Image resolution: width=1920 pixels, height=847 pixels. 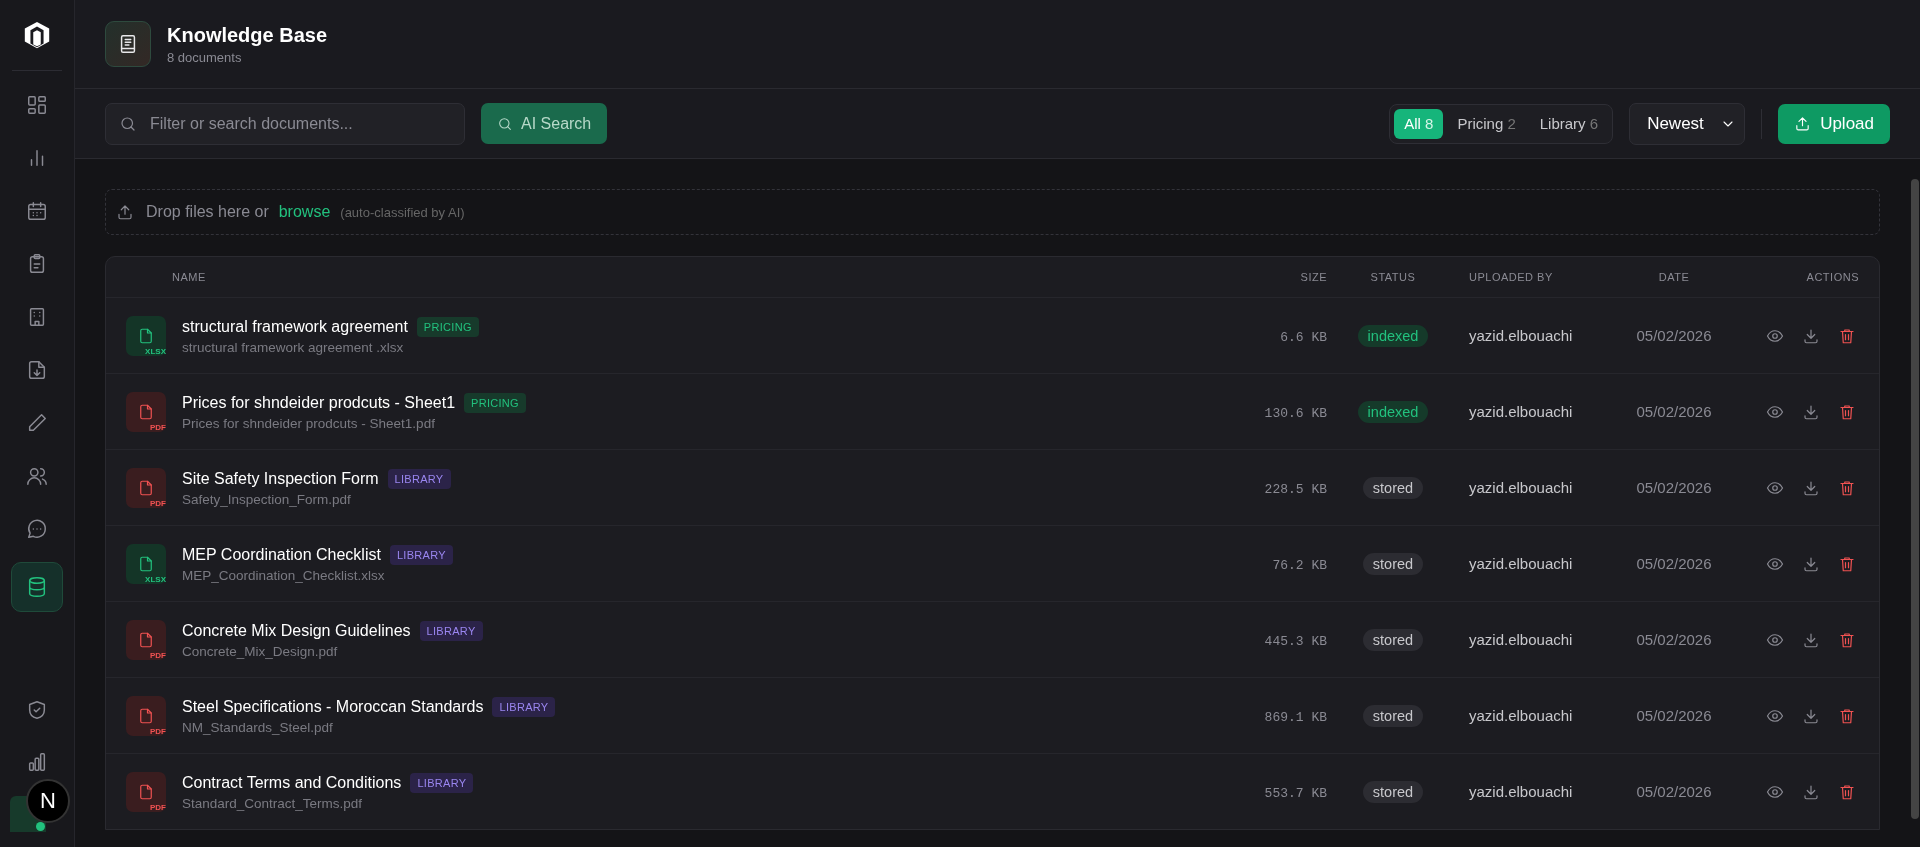 I want to click on filter-tab: Pricing 2, so click(x=1486, y=123).